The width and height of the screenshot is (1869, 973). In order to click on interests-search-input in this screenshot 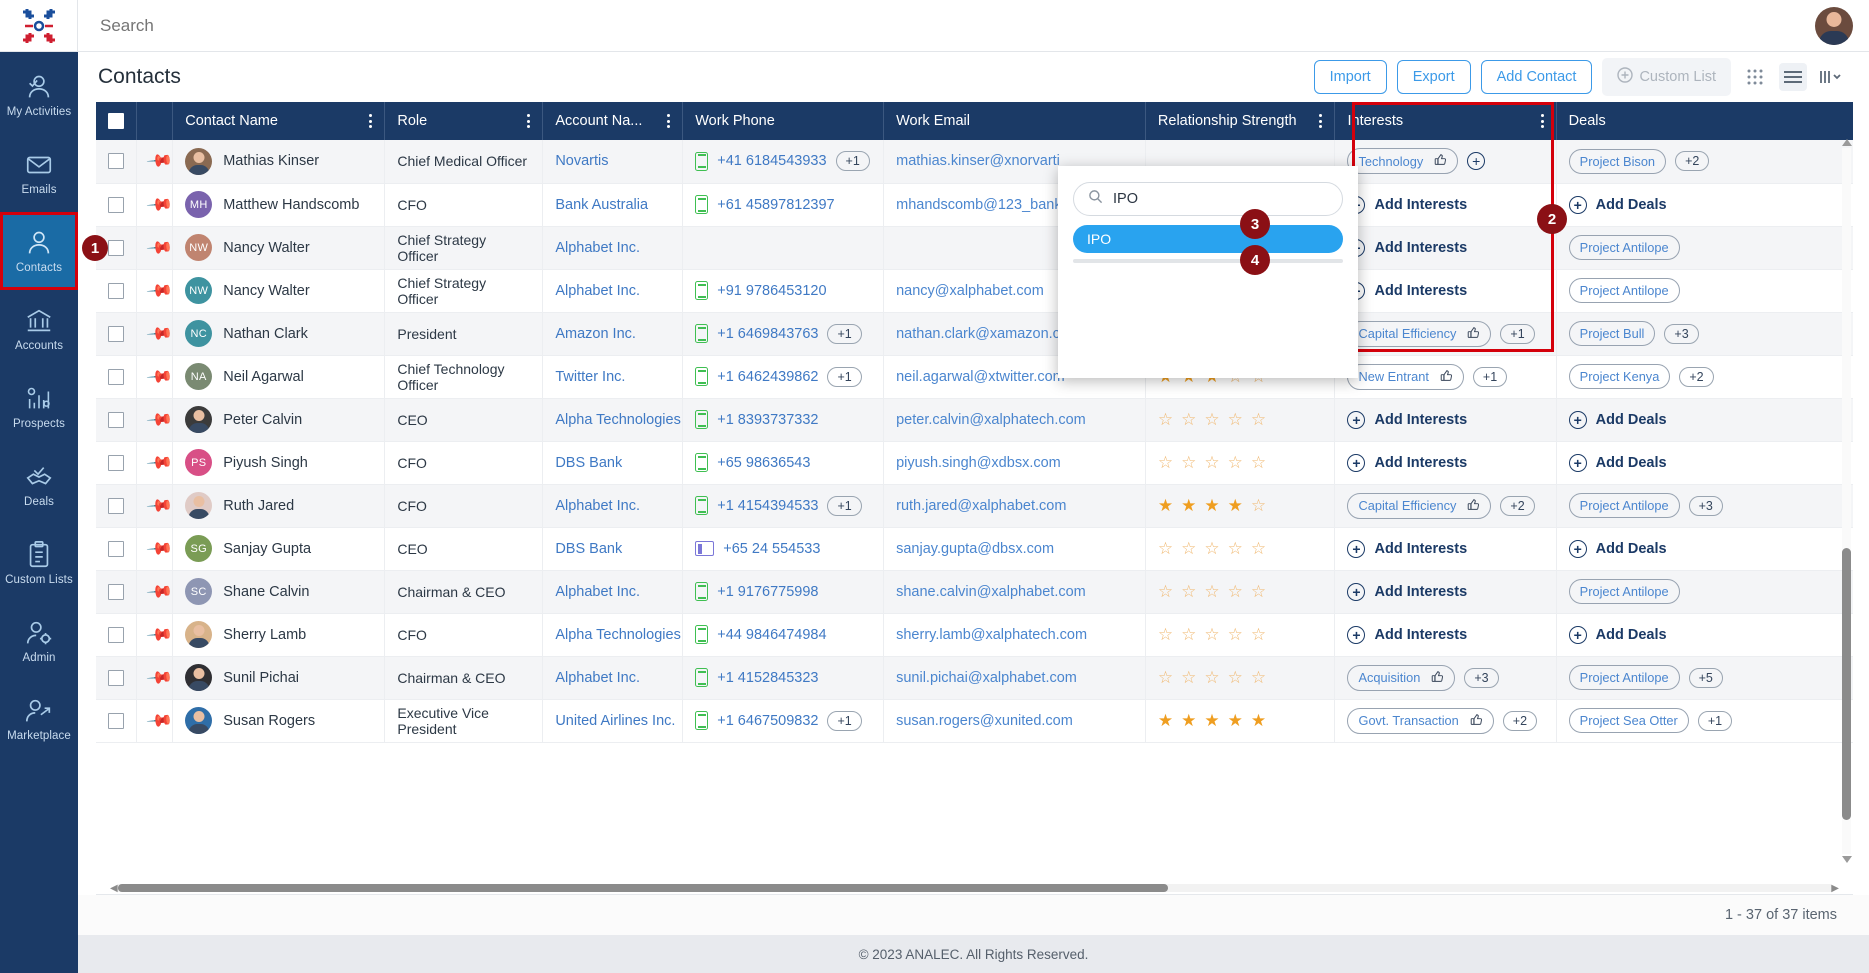, I will do `click(1183, 199)`.